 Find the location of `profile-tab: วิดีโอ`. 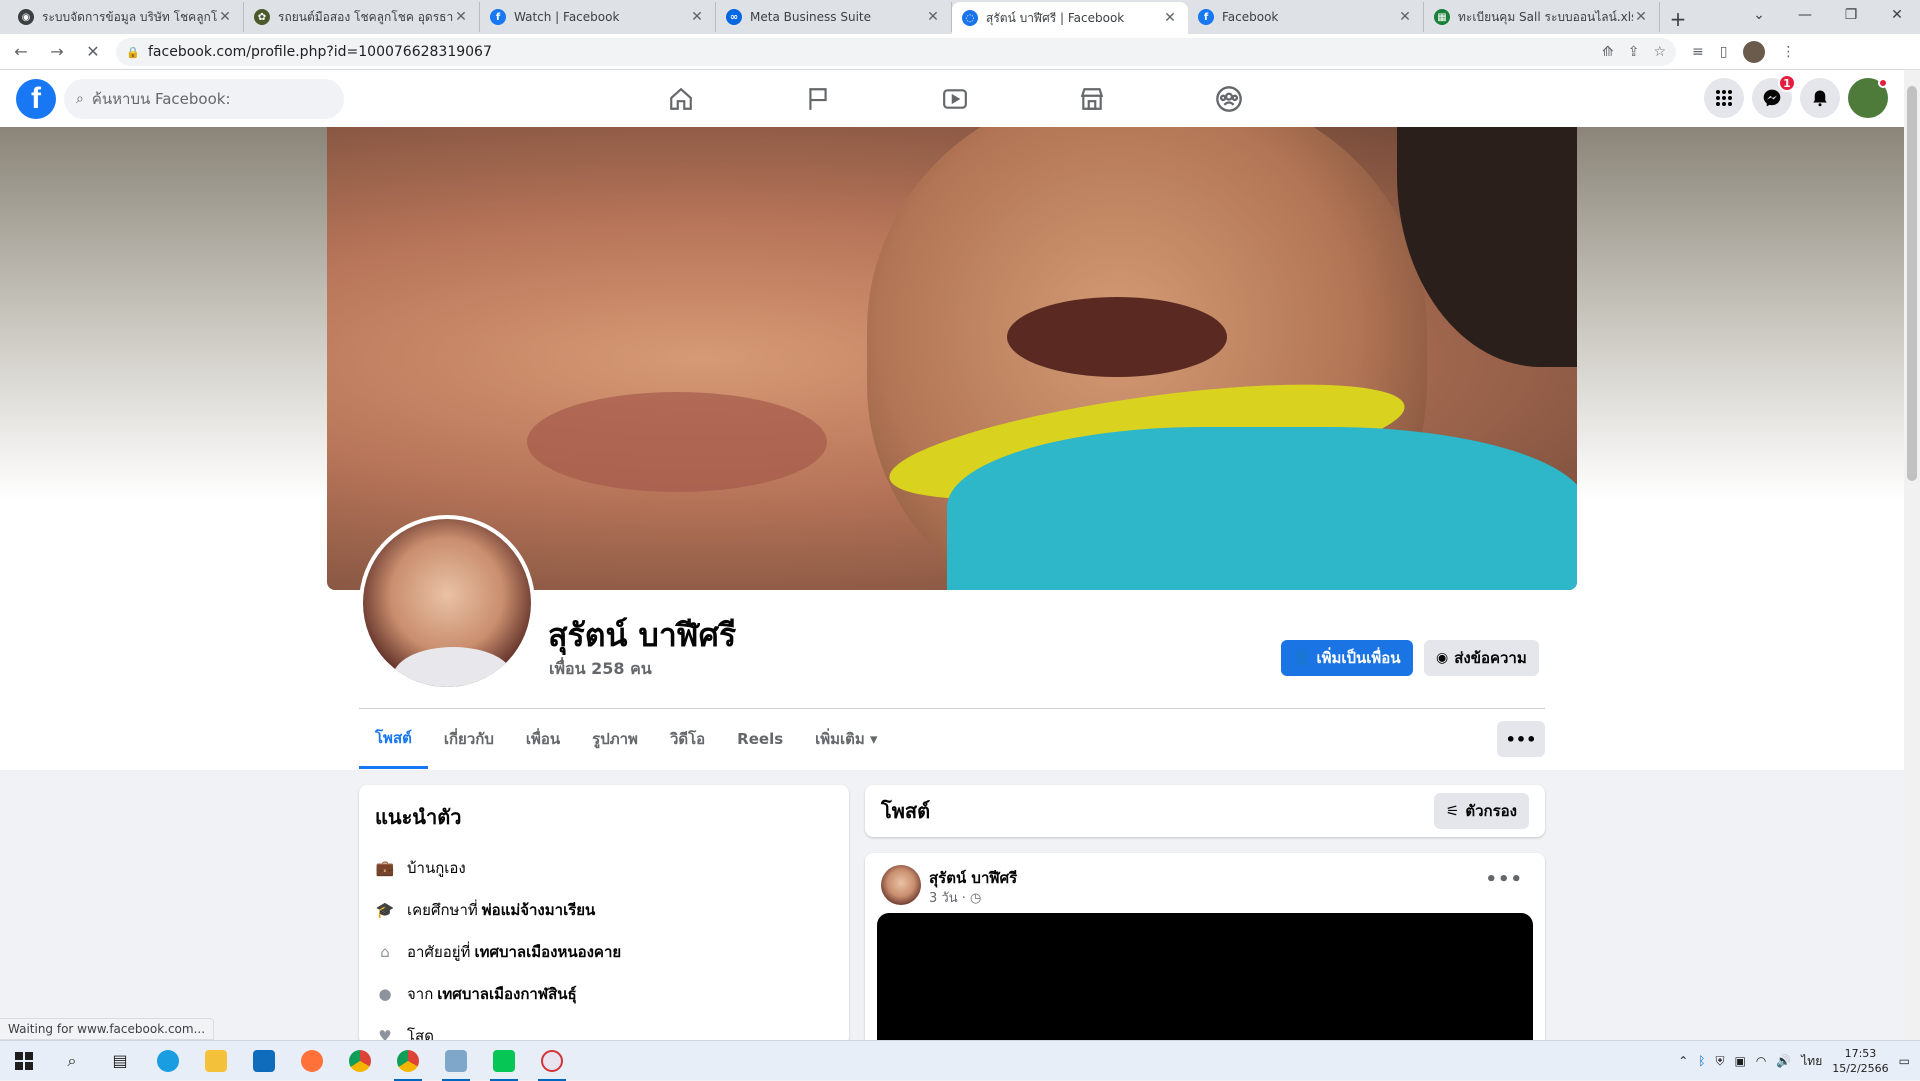

profile-tab: วิดีโอ is located at coordinates (687, 739).